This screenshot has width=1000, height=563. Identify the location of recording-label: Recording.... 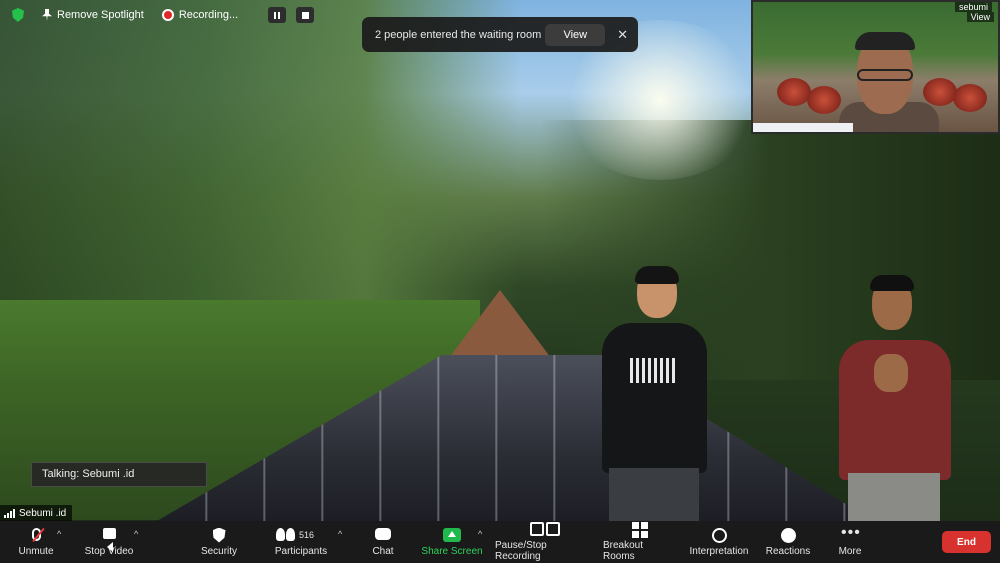
(208, 15).